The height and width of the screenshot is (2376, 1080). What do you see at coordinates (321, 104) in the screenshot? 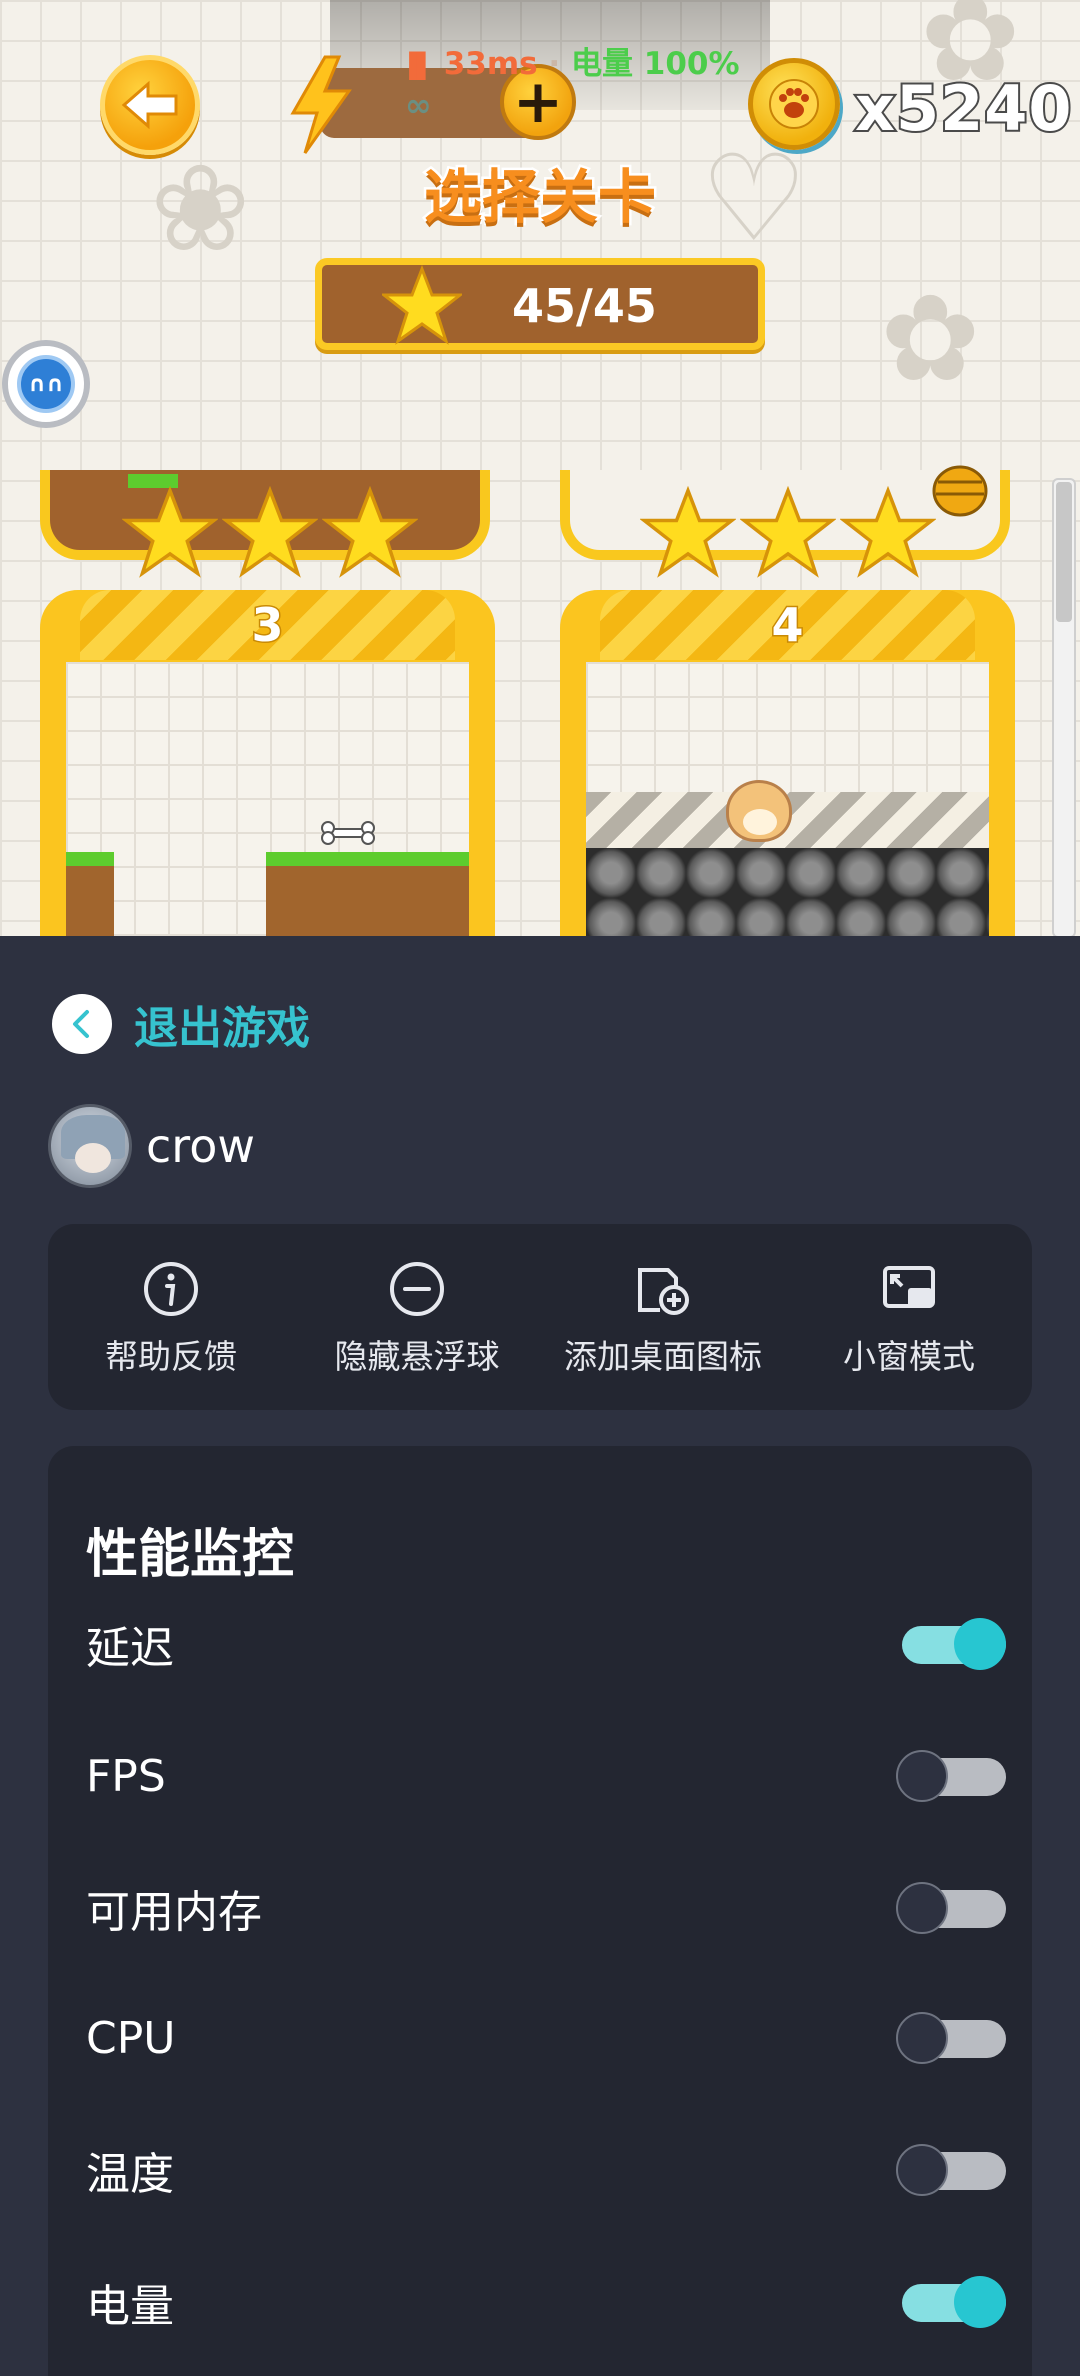
I see `lightning-icon` at bounding box center [321, 104].